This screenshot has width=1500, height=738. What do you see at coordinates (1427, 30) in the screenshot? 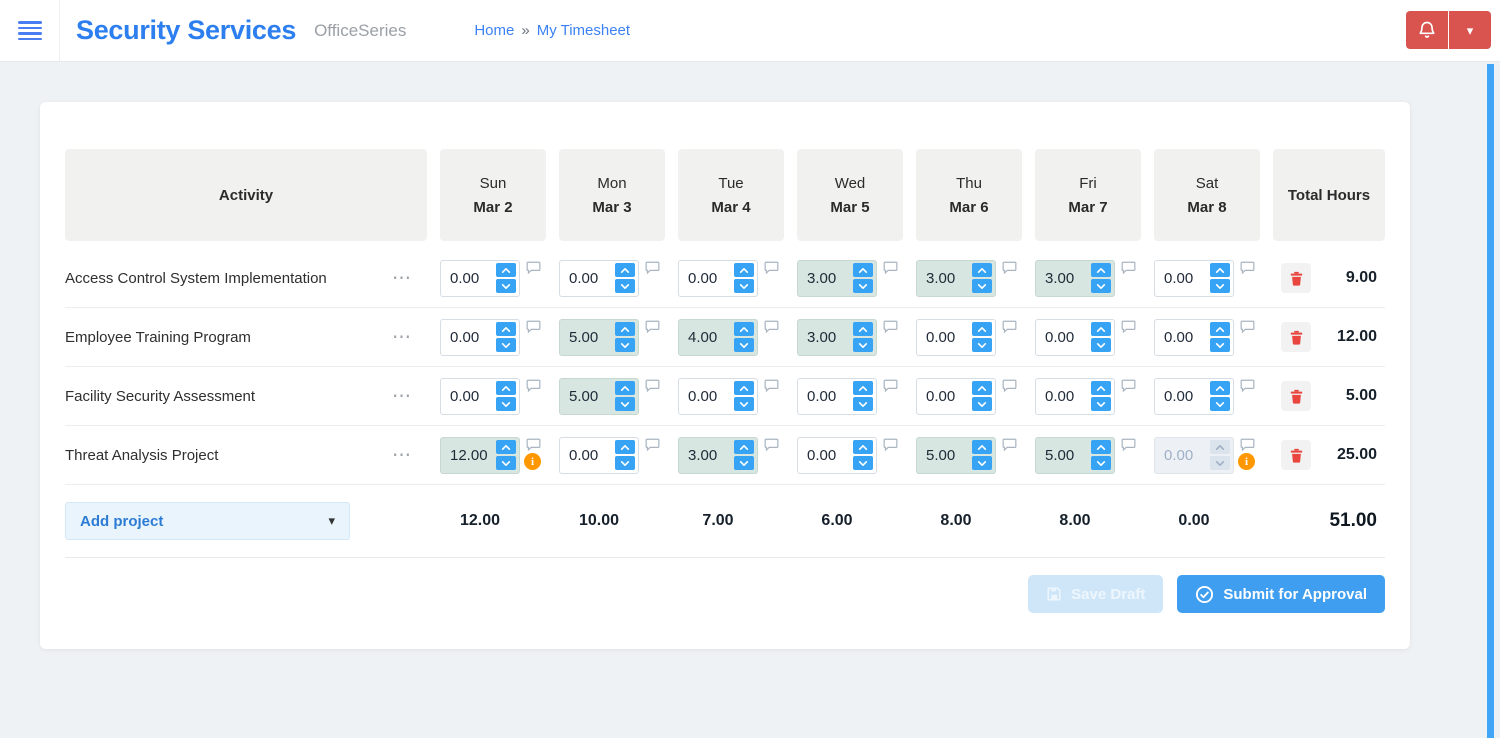
I see `notifications-button` at bounding box center [1427, 30].